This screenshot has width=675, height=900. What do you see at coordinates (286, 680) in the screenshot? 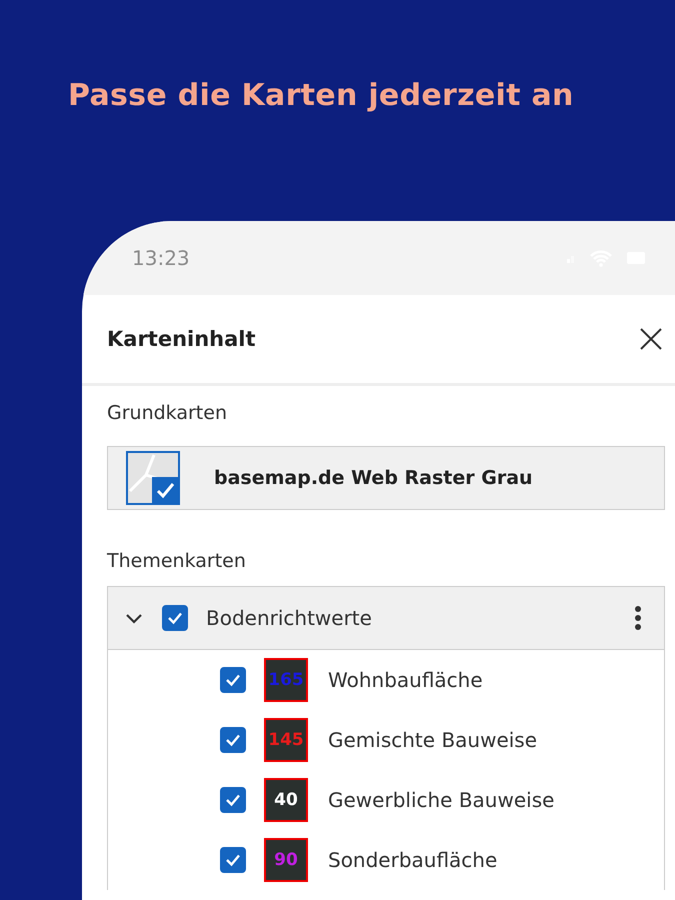
I see `legend-value: 165` at bounding box center [286, 680].